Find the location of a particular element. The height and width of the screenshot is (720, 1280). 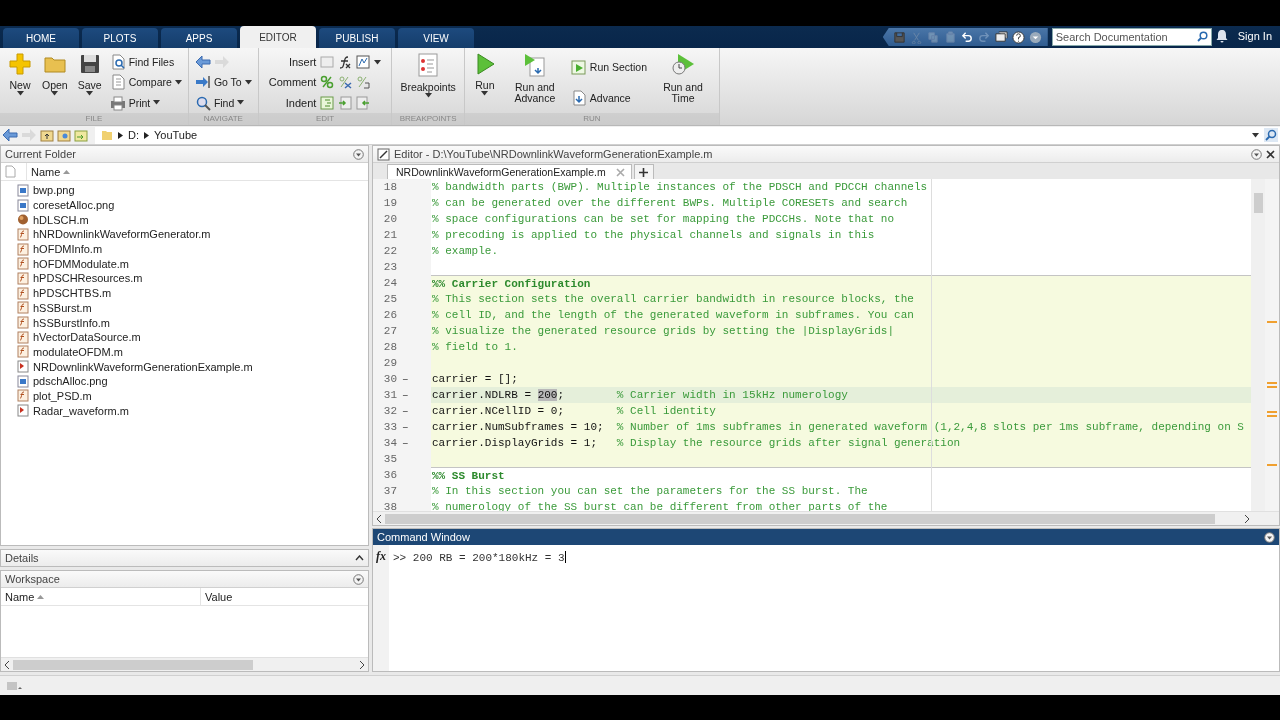

file-name: hSSBurstInfo.m is located at coordinates (72, 322).